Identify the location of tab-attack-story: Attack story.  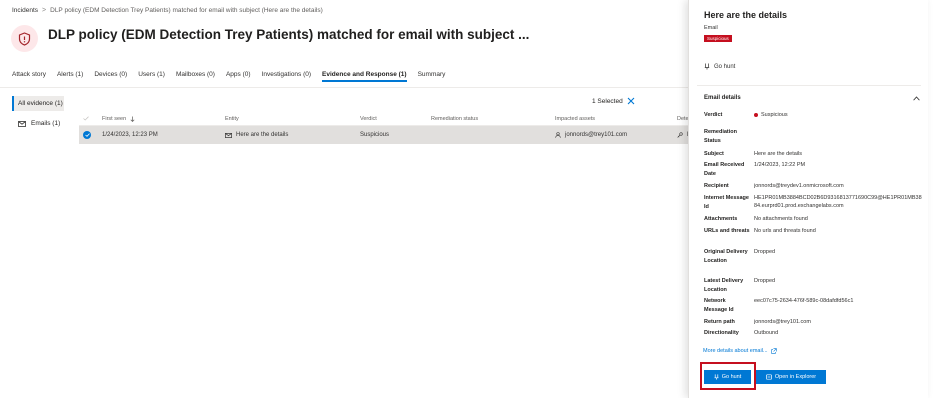
(29, 76).